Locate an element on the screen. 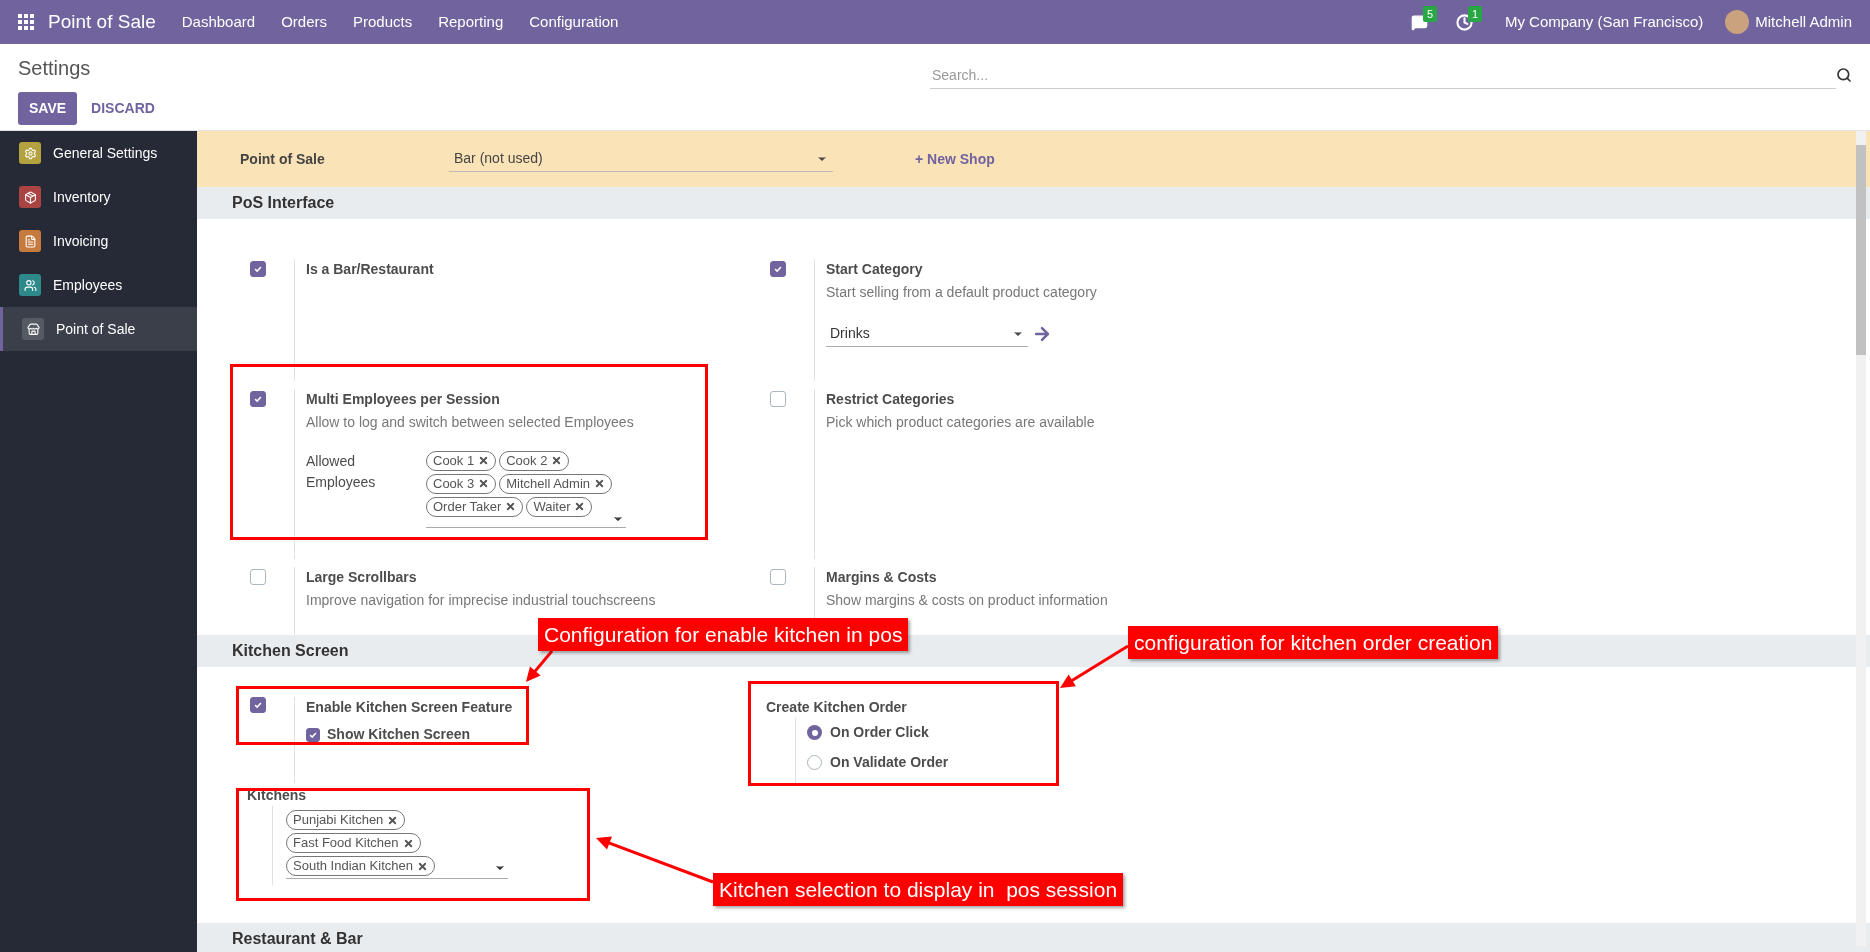  setting-title: Is a Bar/Restaurant is located at coordinates (370, 269).